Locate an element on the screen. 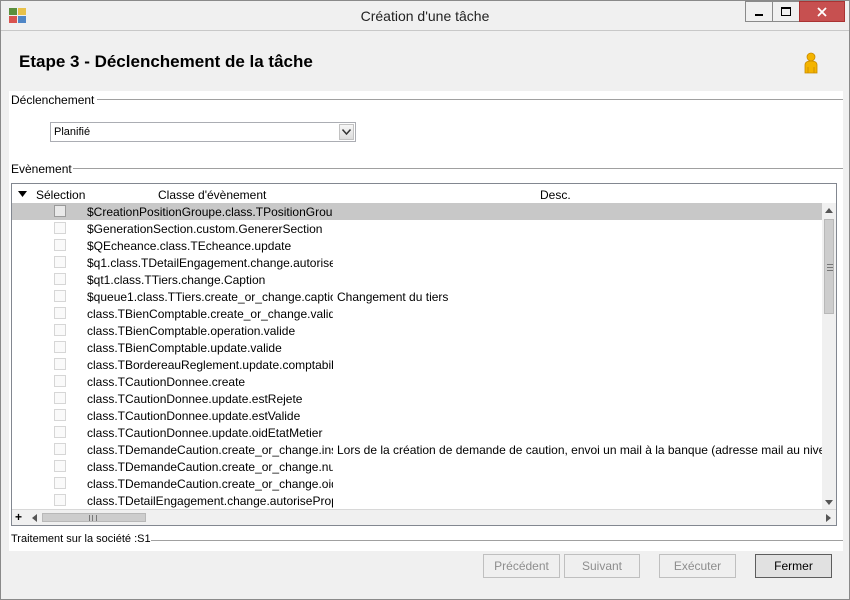 Image resolution: width=850 pixels, height=600 pixels. grid-footer: + is located at coordinates (424, 517).